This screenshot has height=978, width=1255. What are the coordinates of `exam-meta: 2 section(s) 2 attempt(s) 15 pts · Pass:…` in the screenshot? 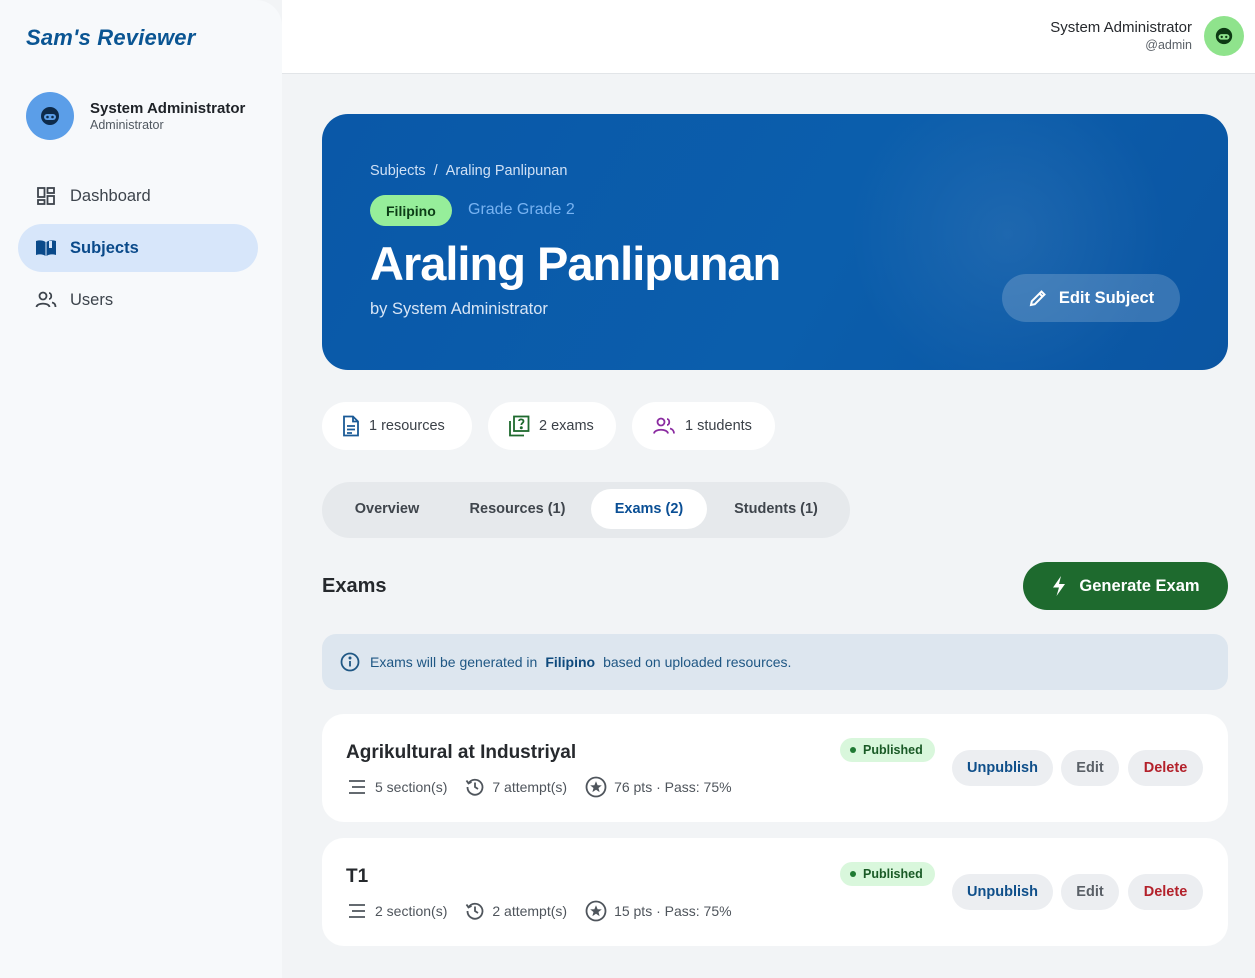 It's located at (548, 911).